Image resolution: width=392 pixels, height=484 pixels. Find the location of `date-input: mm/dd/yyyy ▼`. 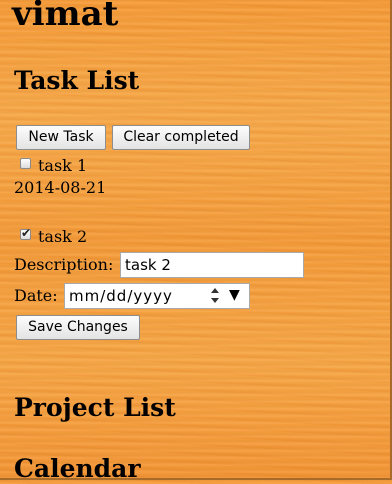

date-input: mm/dd/yyyy ▼ is located at coordinates (157, 296).